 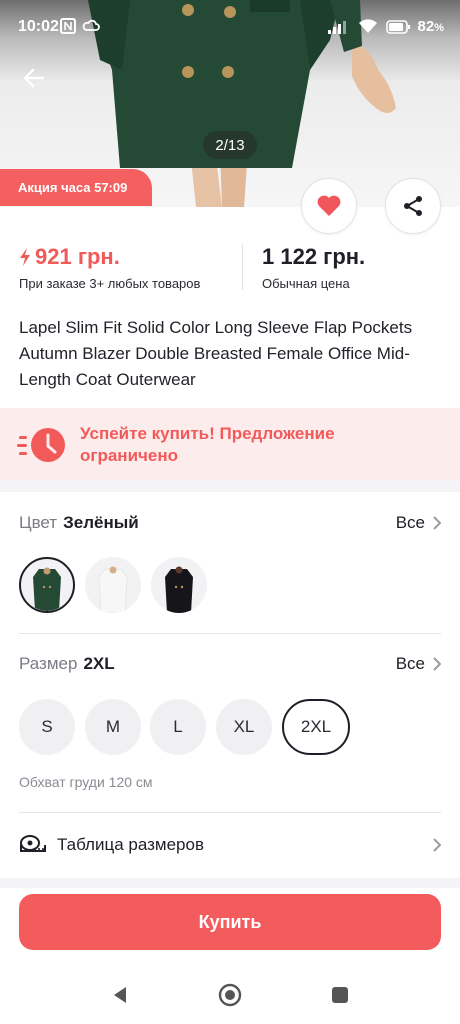 What do you see at coordinates (91, 25) in the screenshot?
I see `cloud-icon` at bounding box center [91, 25].